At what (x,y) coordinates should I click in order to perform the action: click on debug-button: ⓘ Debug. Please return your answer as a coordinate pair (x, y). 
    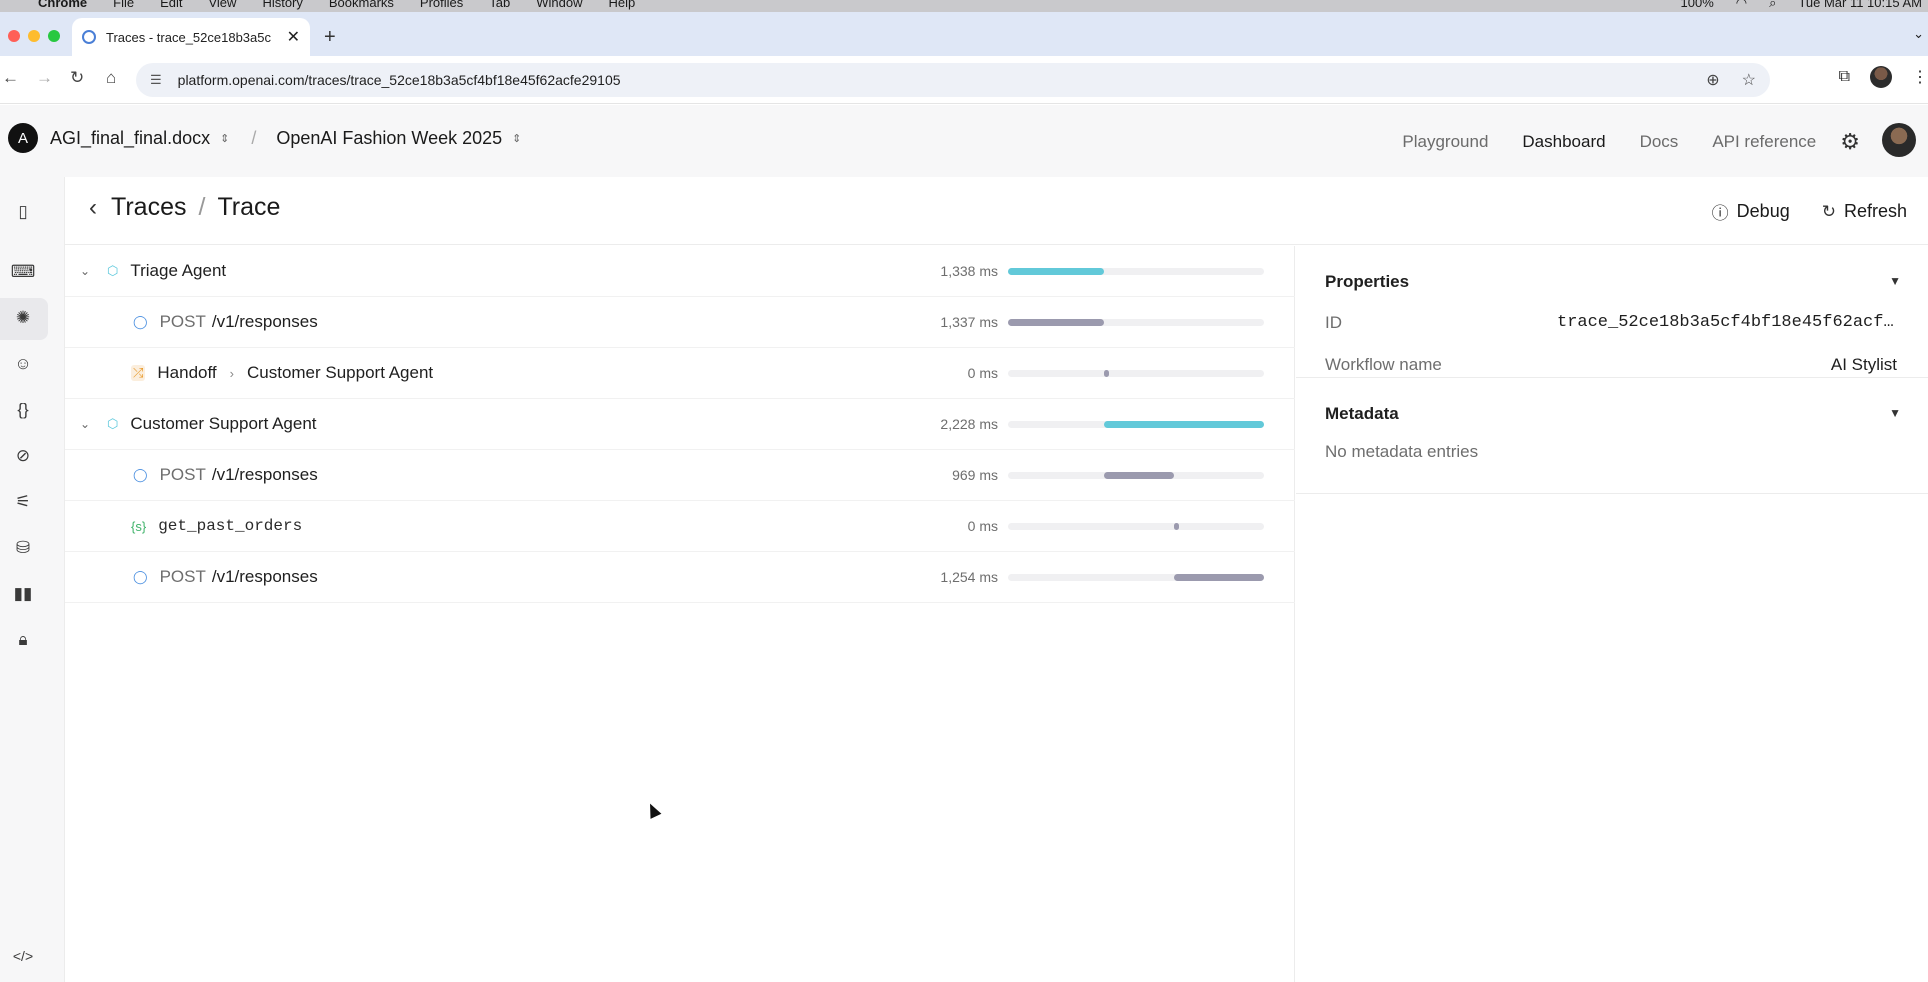
    Looking at the image, I should click on (1751, 211).